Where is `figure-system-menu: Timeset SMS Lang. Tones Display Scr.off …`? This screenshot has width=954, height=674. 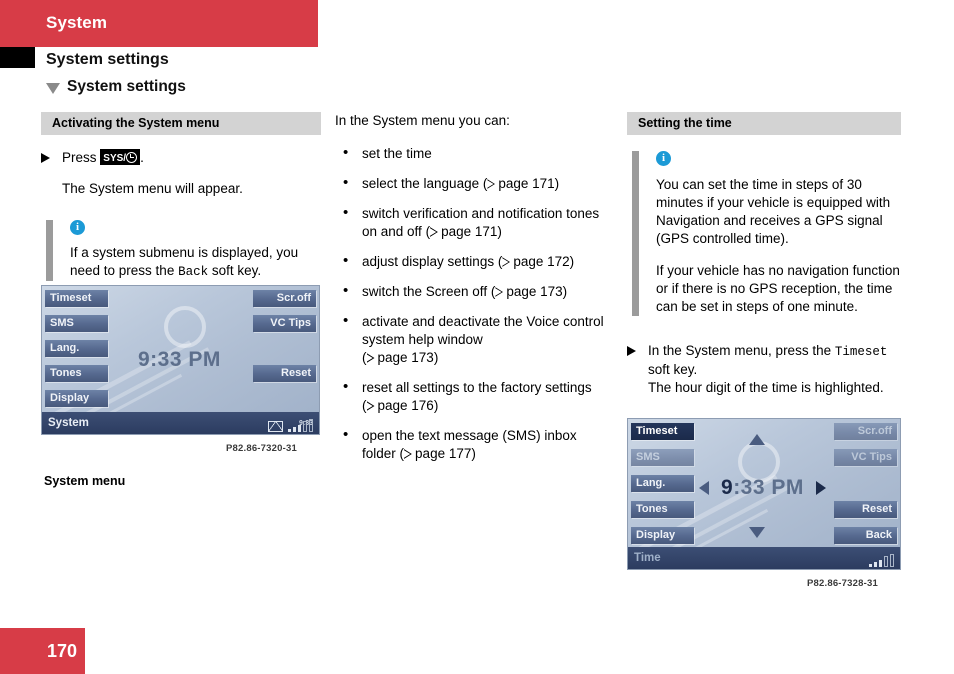 figure-system-menu: Timeset SMS Lang. Tones Display Scr.off … is located at coordinates (180, 369).